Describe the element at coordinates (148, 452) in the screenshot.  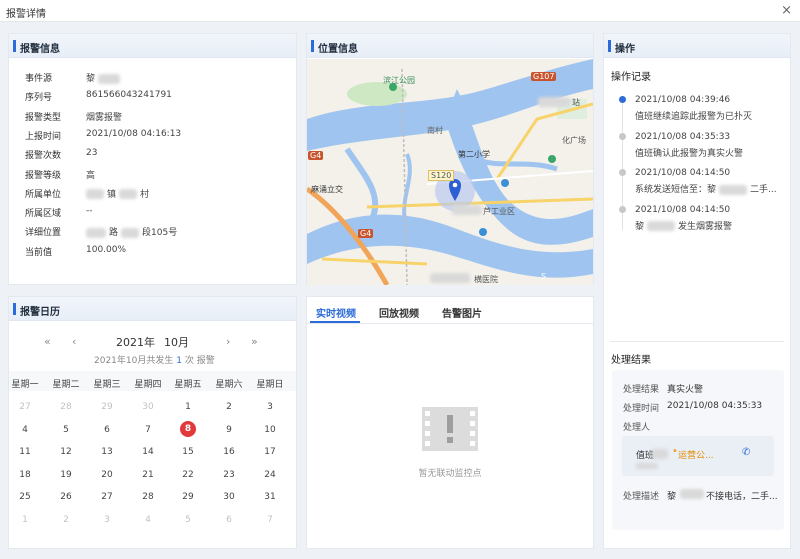
I see `calendar-day: 14` at that location.